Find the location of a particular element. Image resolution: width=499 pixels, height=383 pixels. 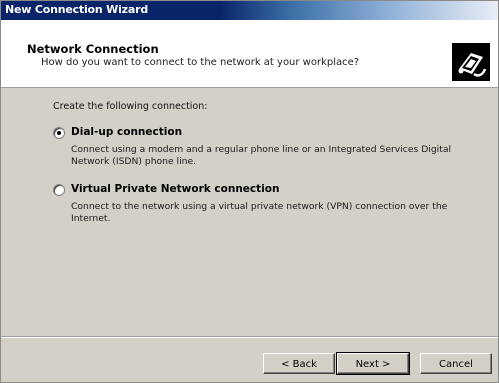

footer-separator is located at coordinates (249, 337).